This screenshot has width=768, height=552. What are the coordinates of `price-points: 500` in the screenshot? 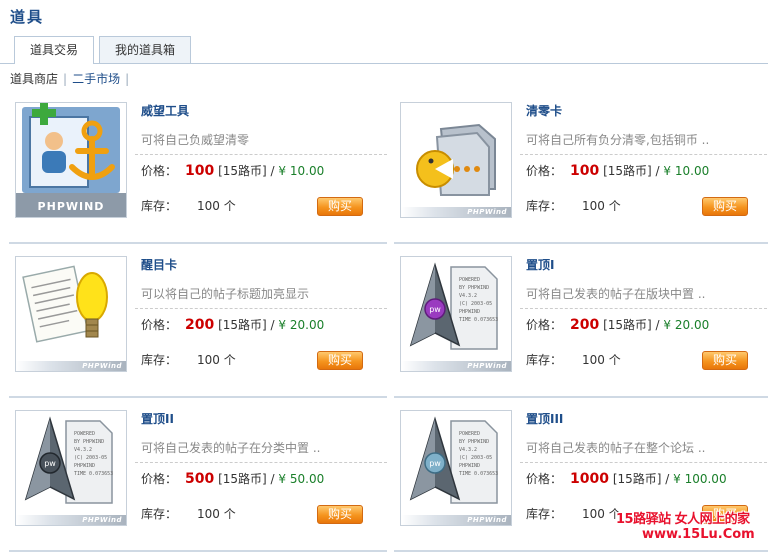 It's located at (200, 479).